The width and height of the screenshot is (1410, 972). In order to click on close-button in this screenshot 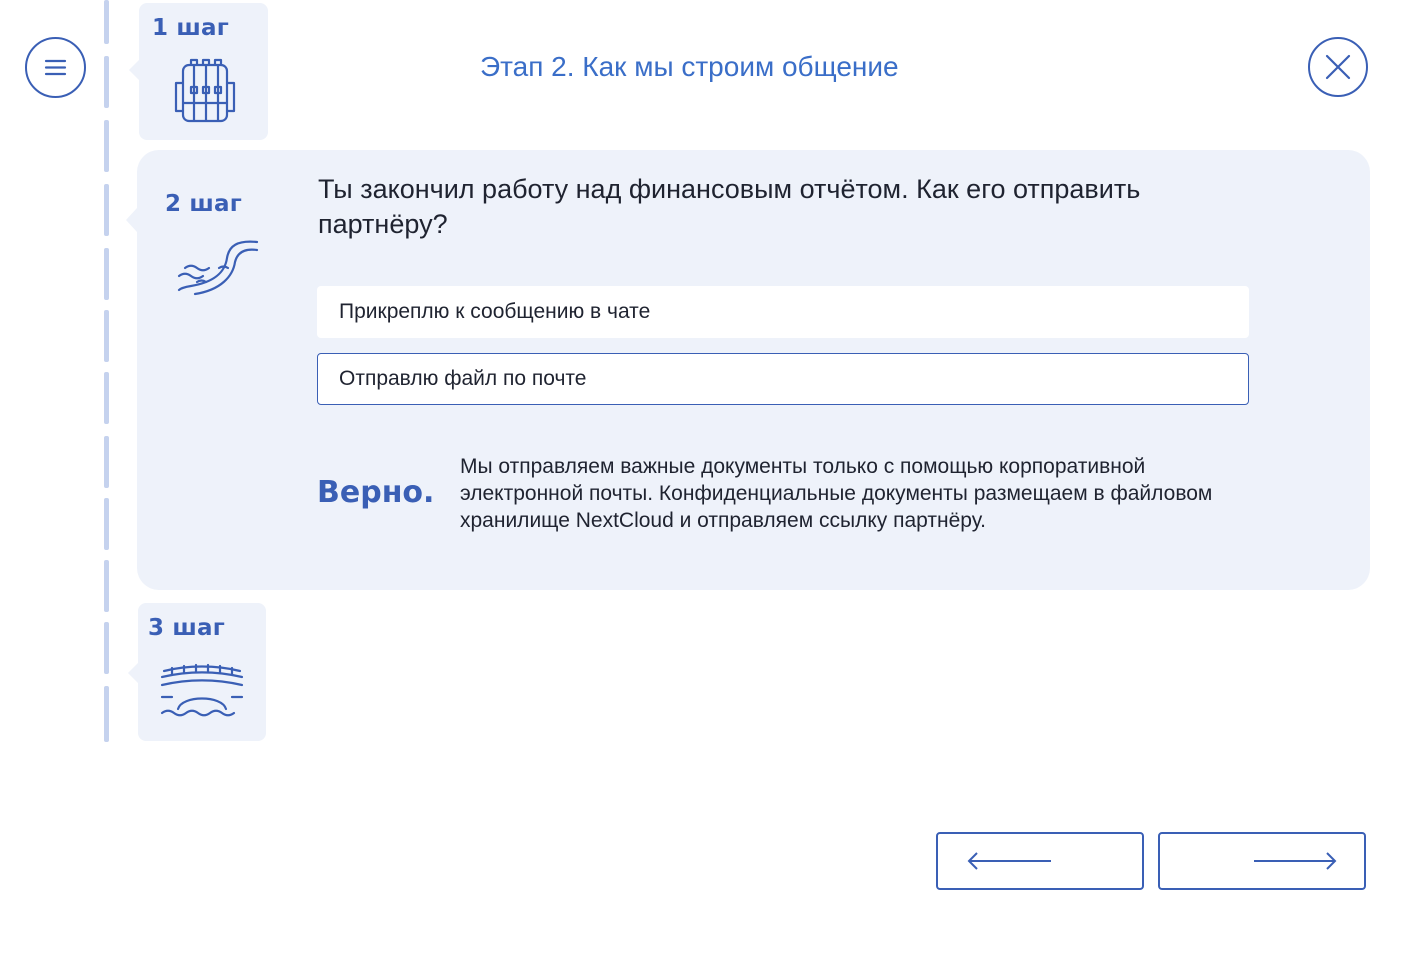, I will do `click(1338, 67)`.